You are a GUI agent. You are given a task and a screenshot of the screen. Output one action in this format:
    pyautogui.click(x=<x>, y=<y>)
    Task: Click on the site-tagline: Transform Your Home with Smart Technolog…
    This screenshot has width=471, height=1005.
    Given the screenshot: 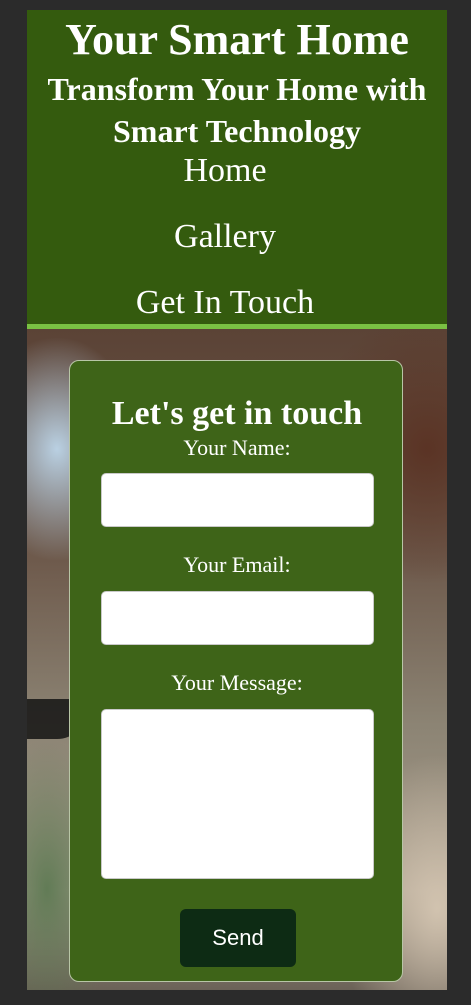 What is the action you would take?
    pyautogui.click(x=237, y=110)
    